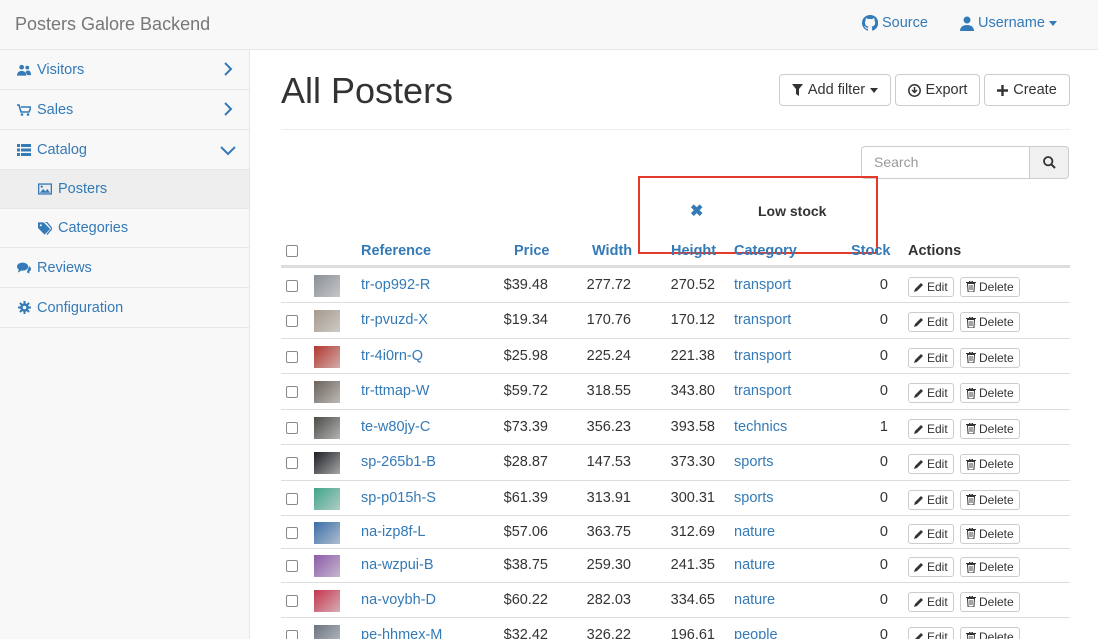 This screenshot has width=1098, height=639. What do you see at coordinates (112, 24) in the screenshot?
I see `app-brand: Posters Galore Backend` at bounding box center [112, 24].